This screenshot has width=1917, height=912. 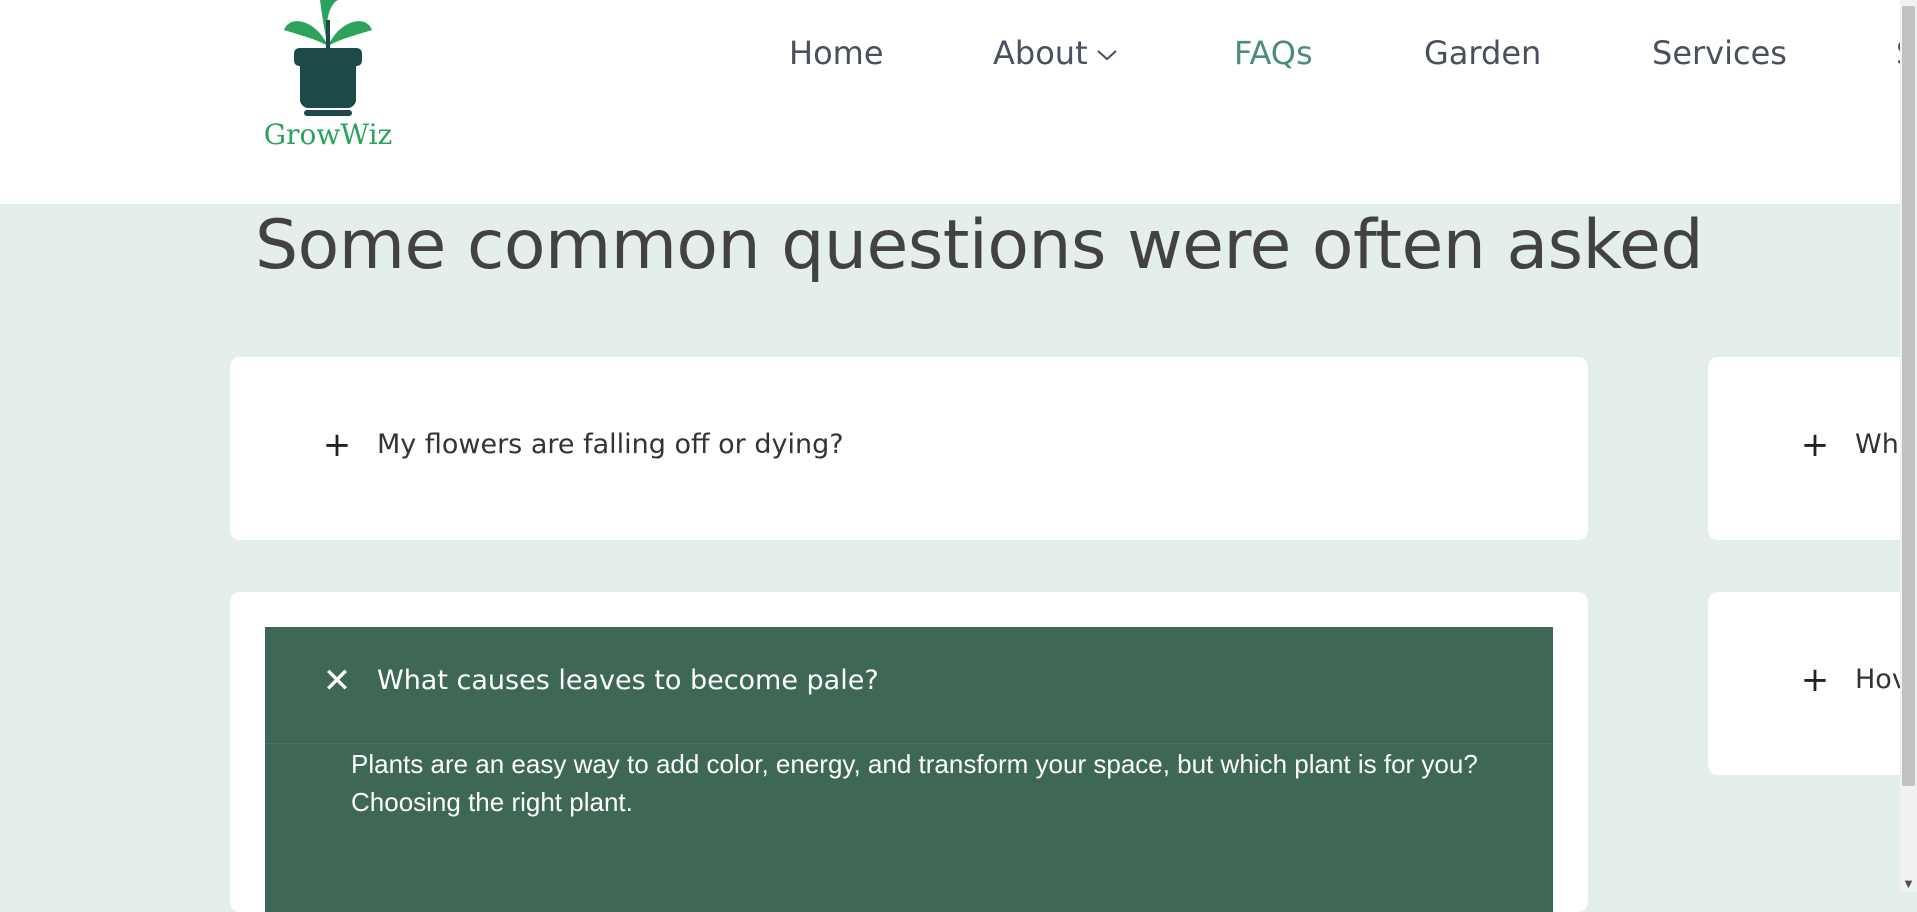 I want to click on scrollbar-thumb, so click(x=1908, y=396).